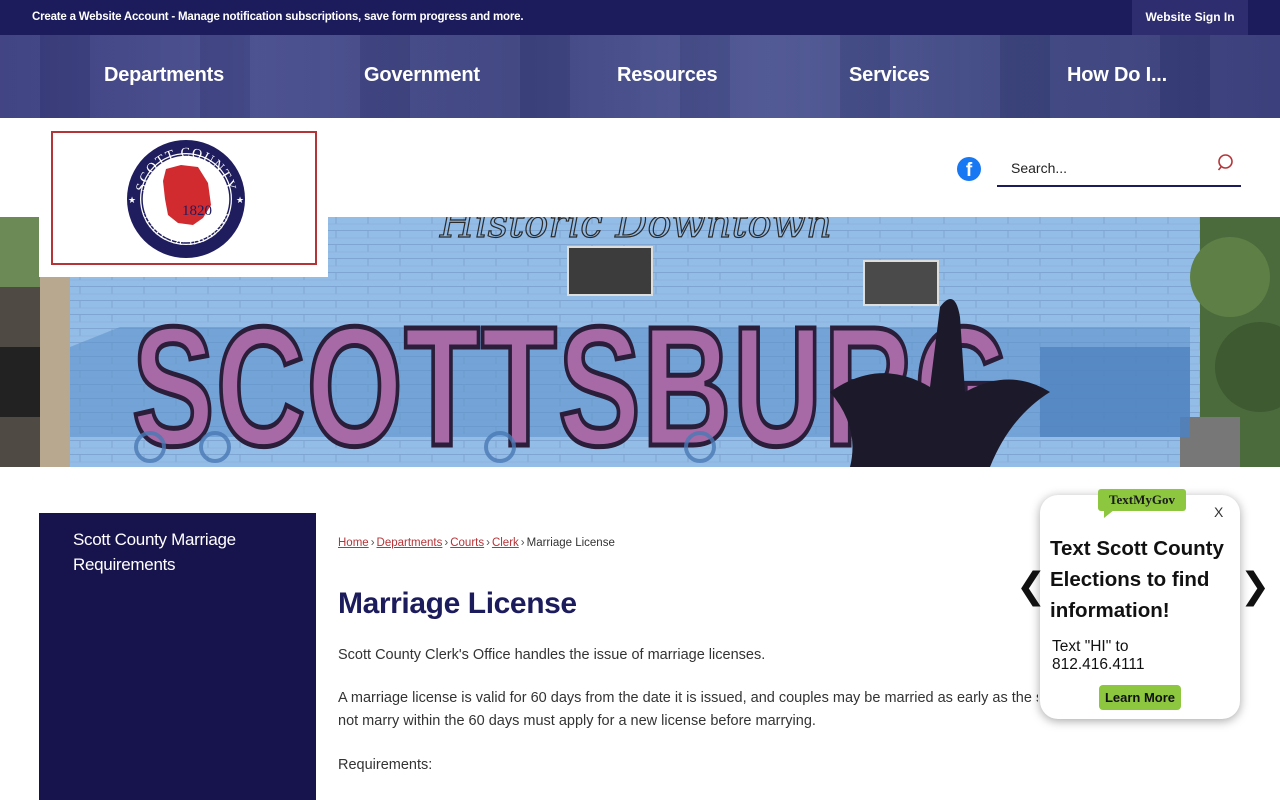  I want to click on search-input, so click(1102, 168).